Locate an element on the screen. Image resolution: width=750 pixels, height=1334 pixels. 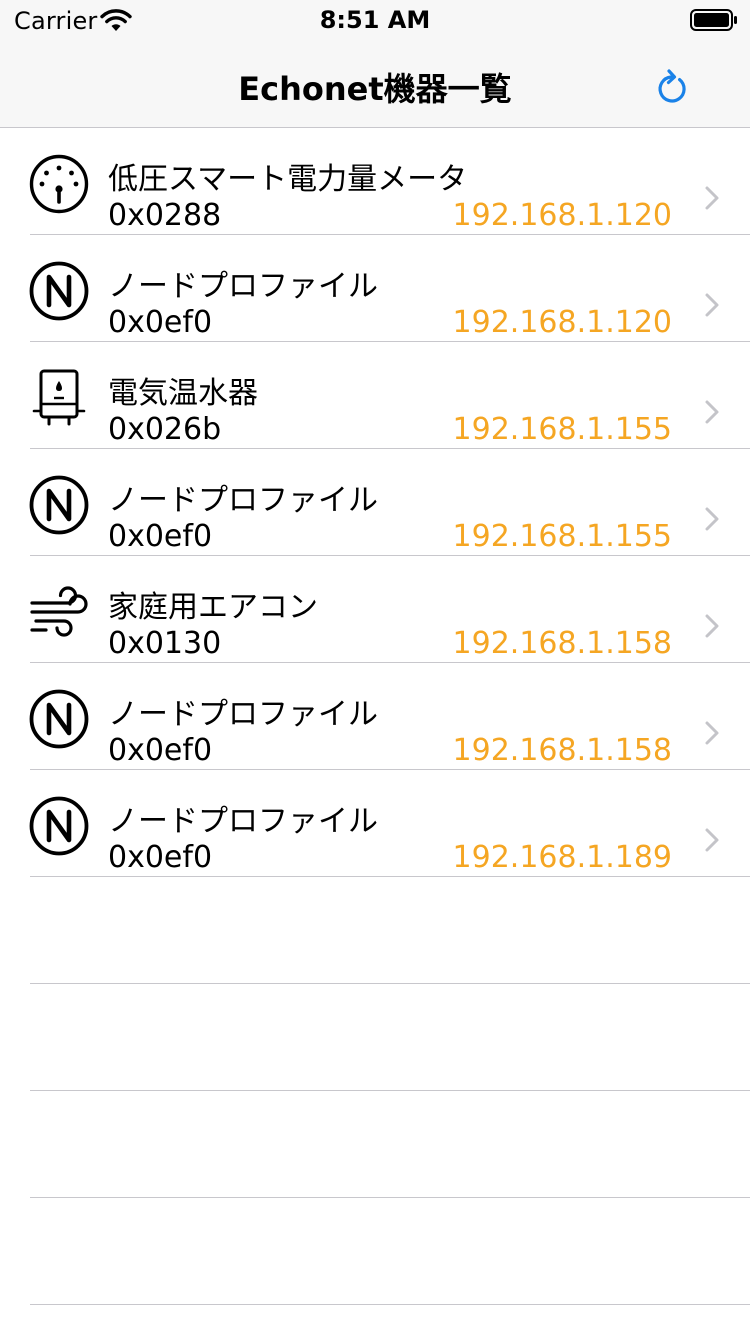
navigation-bar: Echonet機器一覧 is located at coordinates (375, 84).